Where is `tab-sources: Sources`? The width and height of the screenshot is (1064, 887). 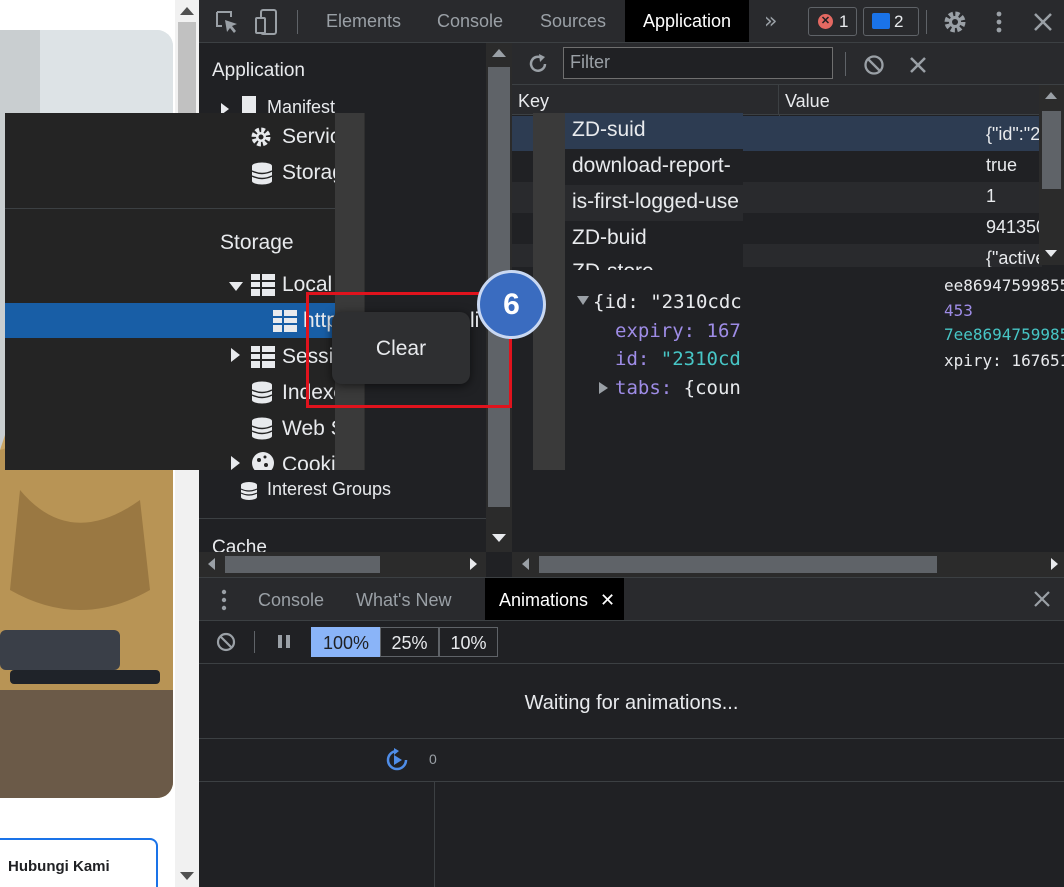 tab-sources: Sources is located at coordinates (573, 21).